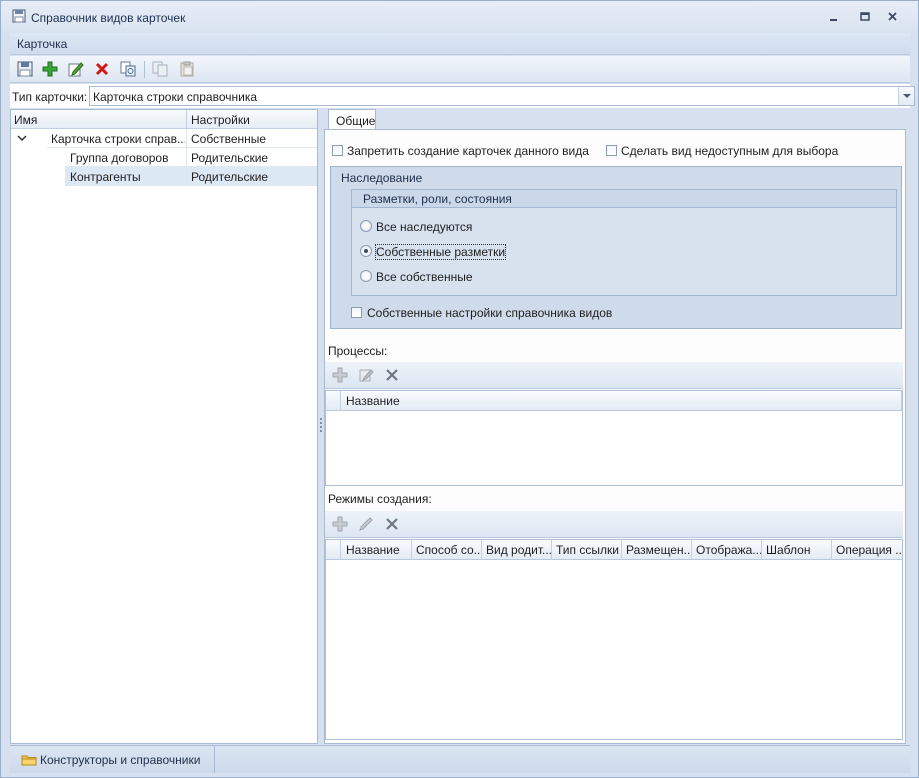 Image resolution: width=919 pixels, height=778 pixels. What do you see at coordinates (424, 277) in the screenshot?
I see `radio-all-own-label: Все собственные` at bounding box center [424, 277].